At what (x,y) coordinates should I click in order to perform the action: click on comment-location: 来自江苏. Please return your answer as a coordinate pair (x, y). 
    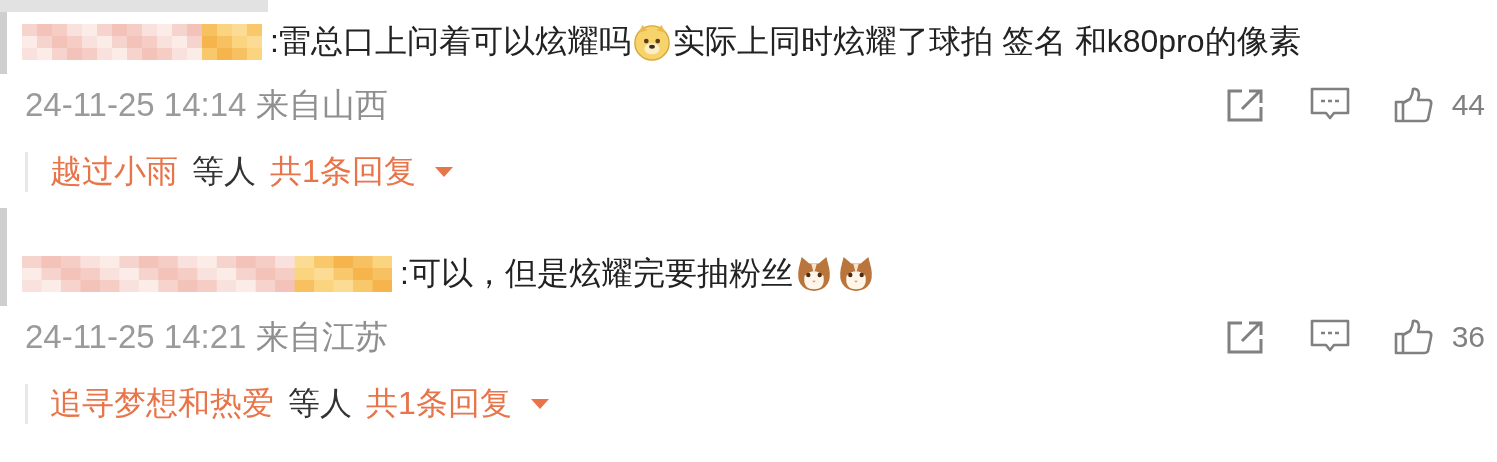
    Looking at the image, I should click on (322, 336).